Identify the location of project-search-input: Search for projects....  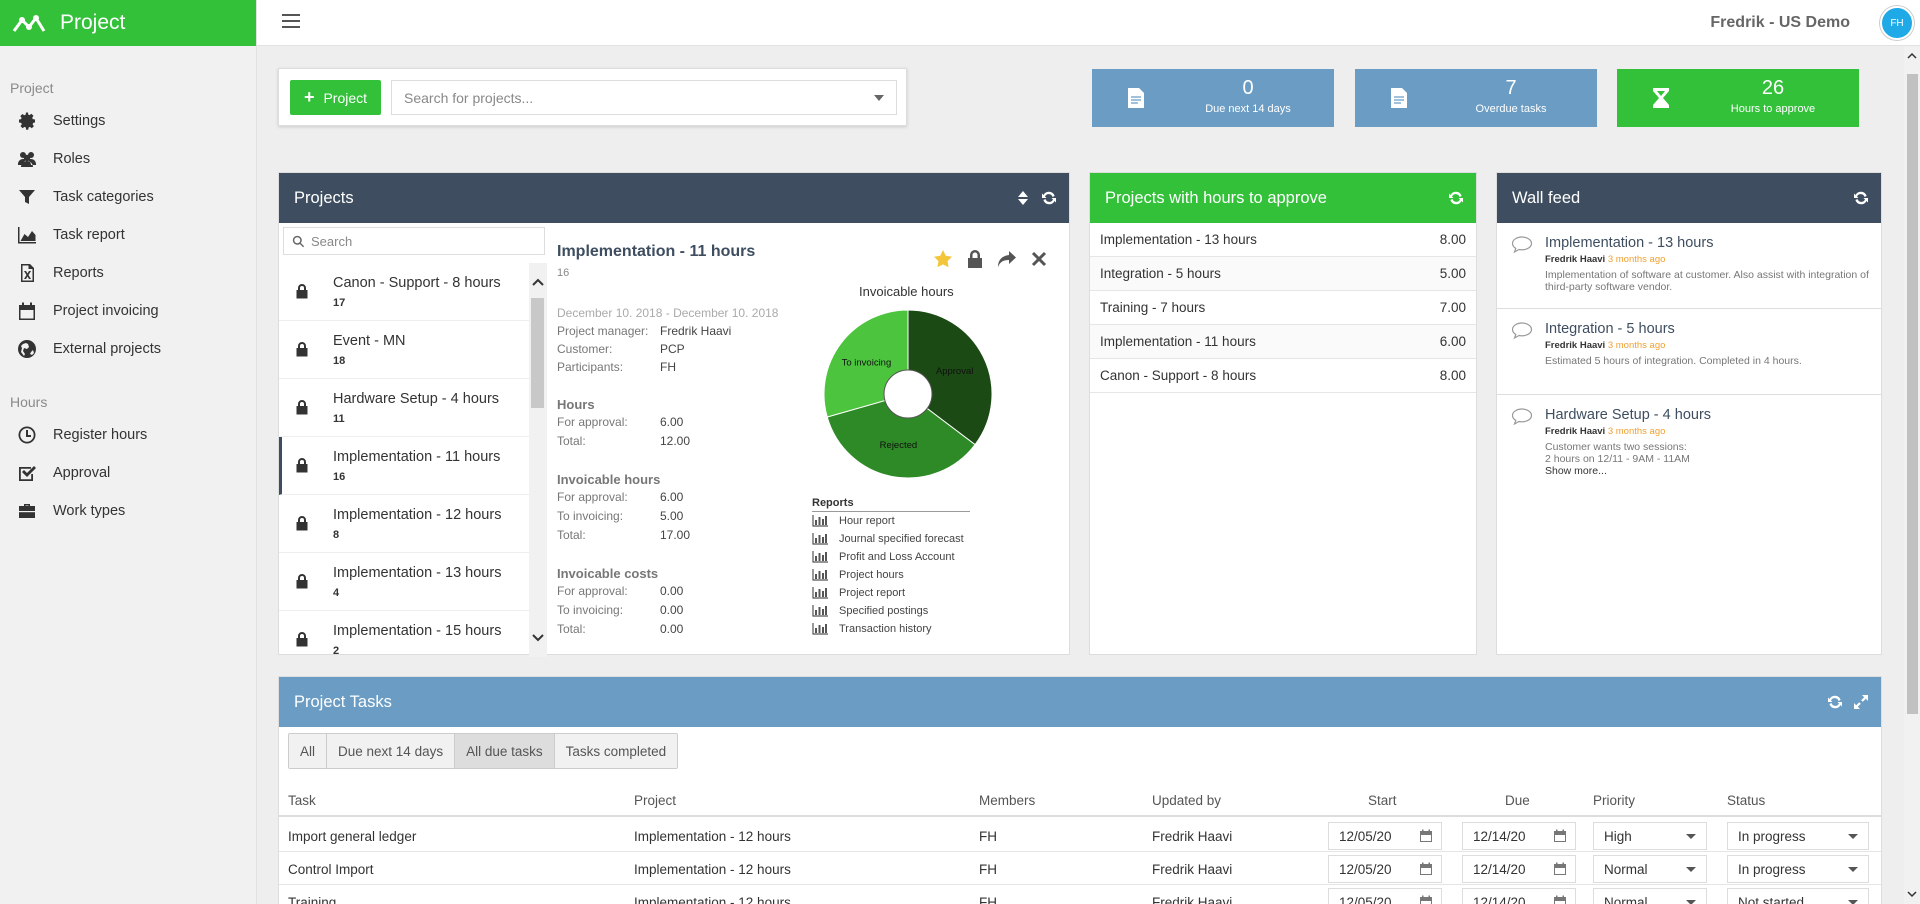
(644, 97).